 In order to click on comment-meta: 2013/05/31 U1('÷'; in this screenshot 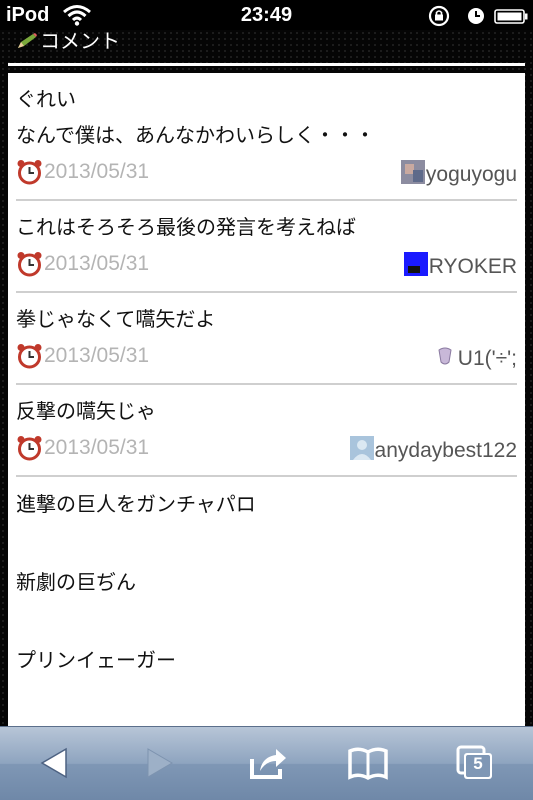, I will do `click(266, 360)`.